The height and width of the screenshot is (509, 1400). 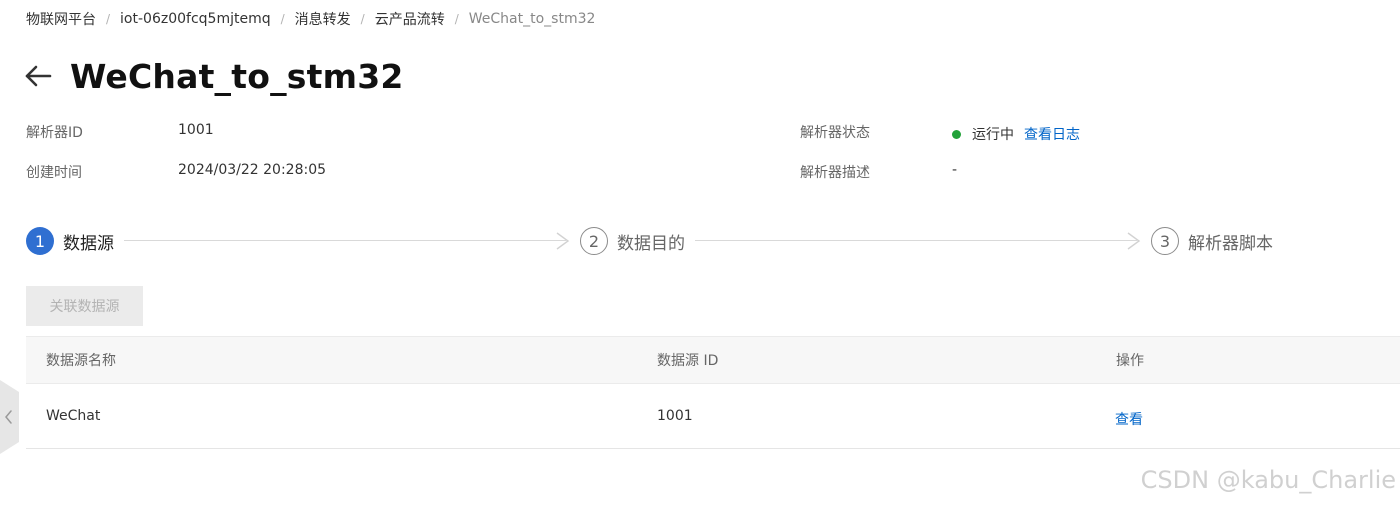 What do you see at coordinates (84, 306) in the screenshot?
I see `associate-data-source-button: 关联数据源` at bounding box center [84, 306].